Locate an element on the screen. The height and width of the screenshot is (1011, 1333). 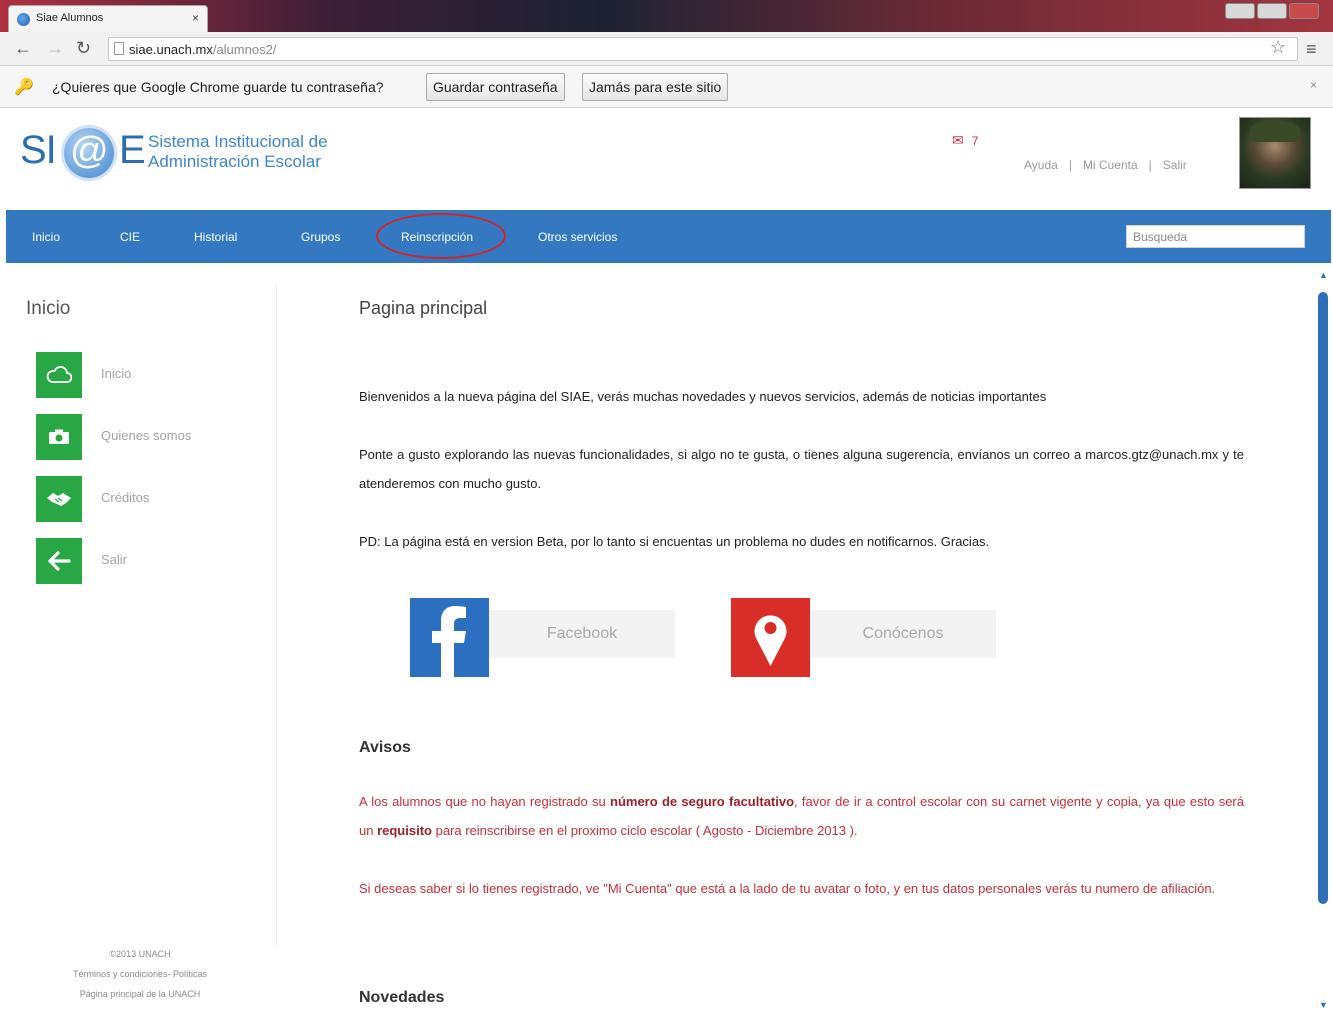
footer-home-link: Página principal de la UNACH is located at coordinates (140, 994).